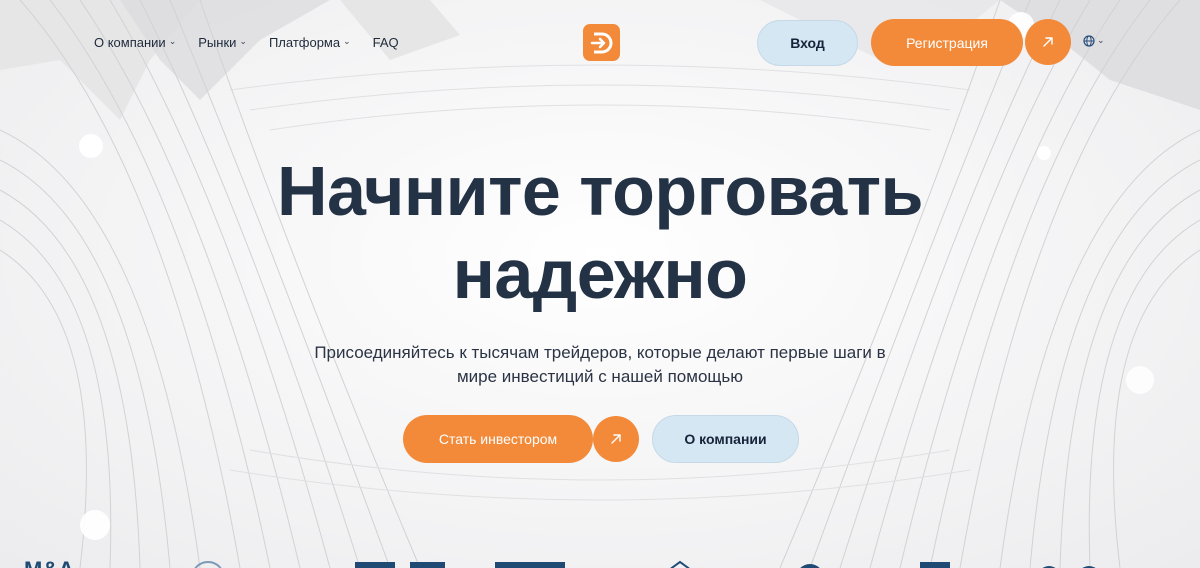 This screenshot has width=1200, height=568. Describe the element at coordinates (1089, 41) in the screenshot. I see `globe-icon` at that location.